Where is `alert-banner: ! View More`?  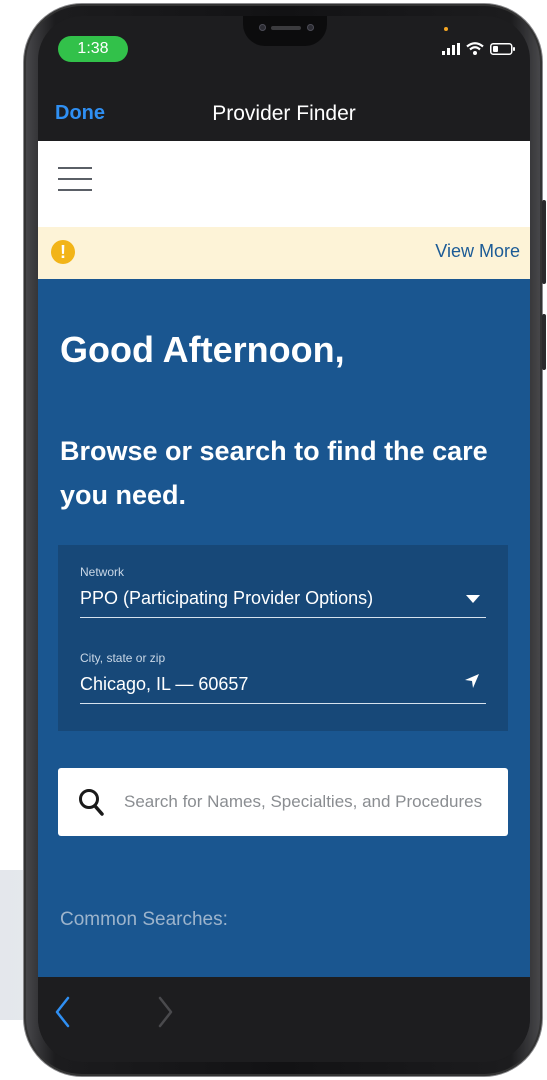 alert-banner: ! View More is located at coordinates (284, 253).